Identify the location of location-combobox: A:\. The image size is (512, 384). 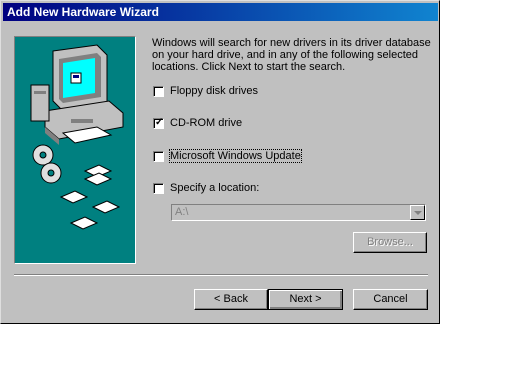
(298, 212).